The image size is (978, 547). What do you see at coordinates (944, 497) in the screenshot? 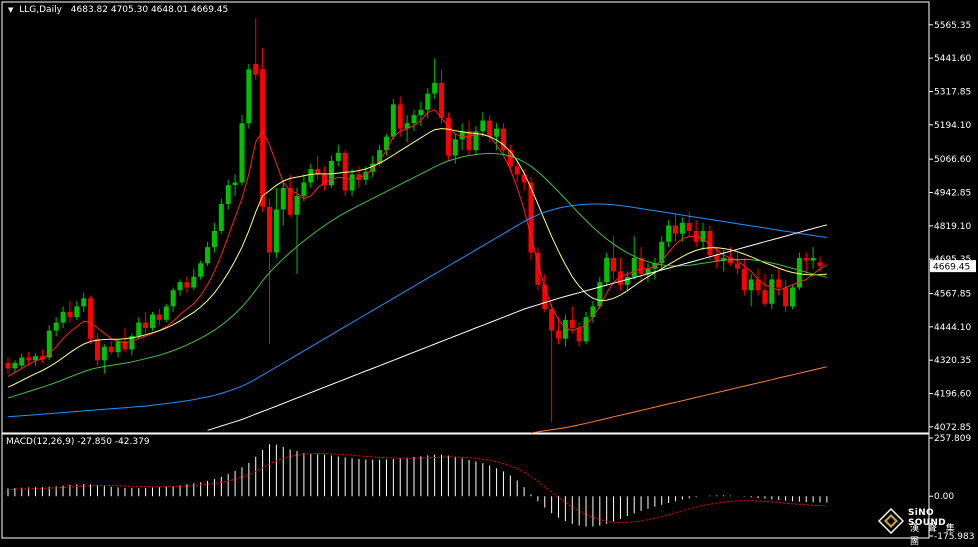
I see `macd-tick-label: 0.00` at bounding box center [944, 497].